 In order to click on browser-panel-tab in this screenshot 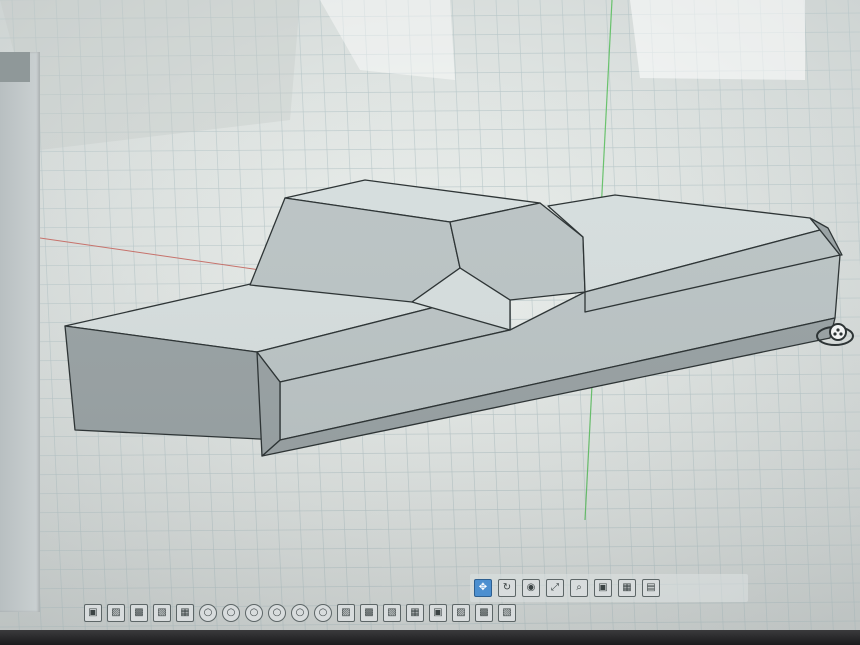, I will do `click(15, 67)`.